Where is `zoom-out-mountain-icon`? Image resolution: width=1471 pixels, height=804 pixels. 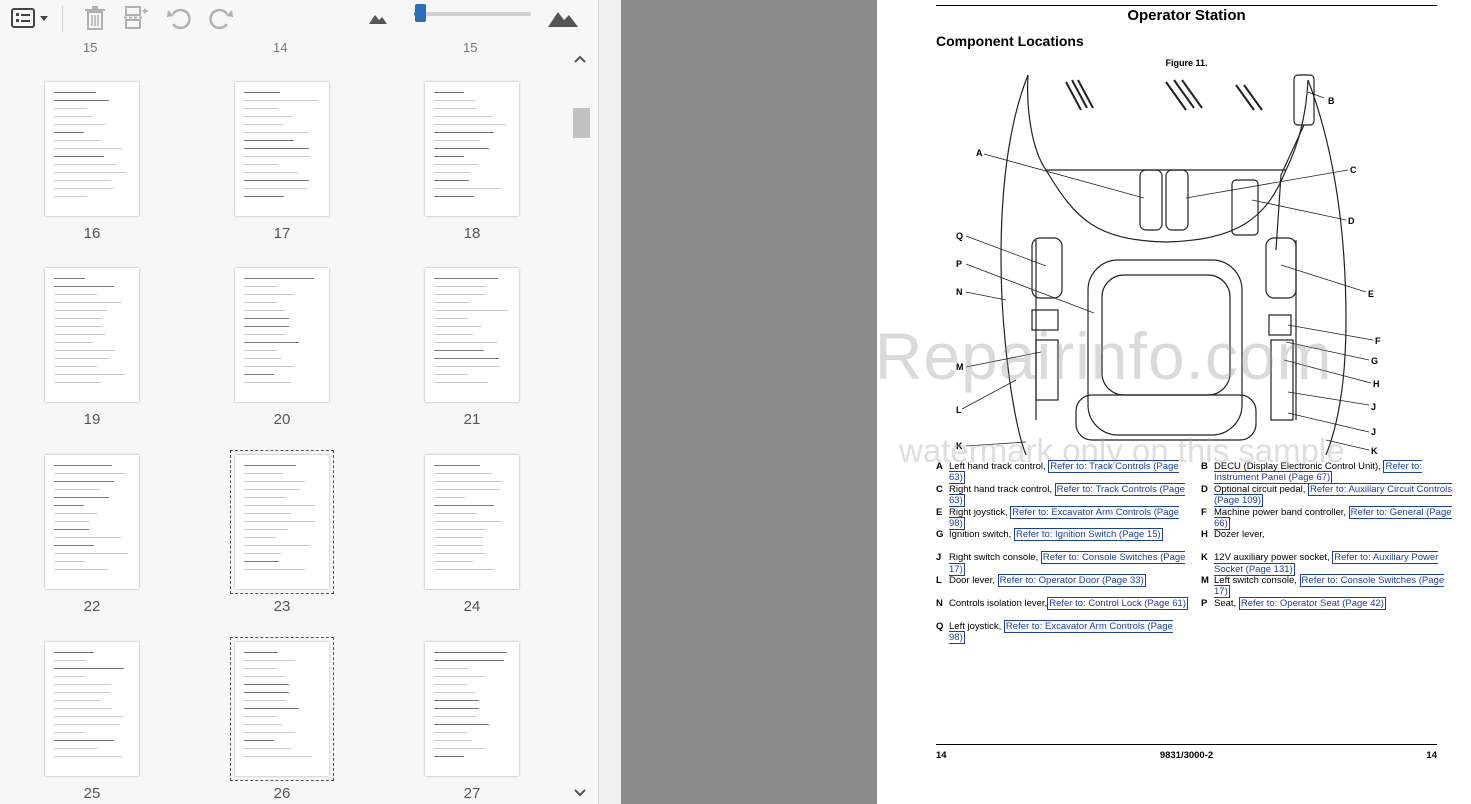
zoom-out-mountain-icon is located at coordinates (378, 18).